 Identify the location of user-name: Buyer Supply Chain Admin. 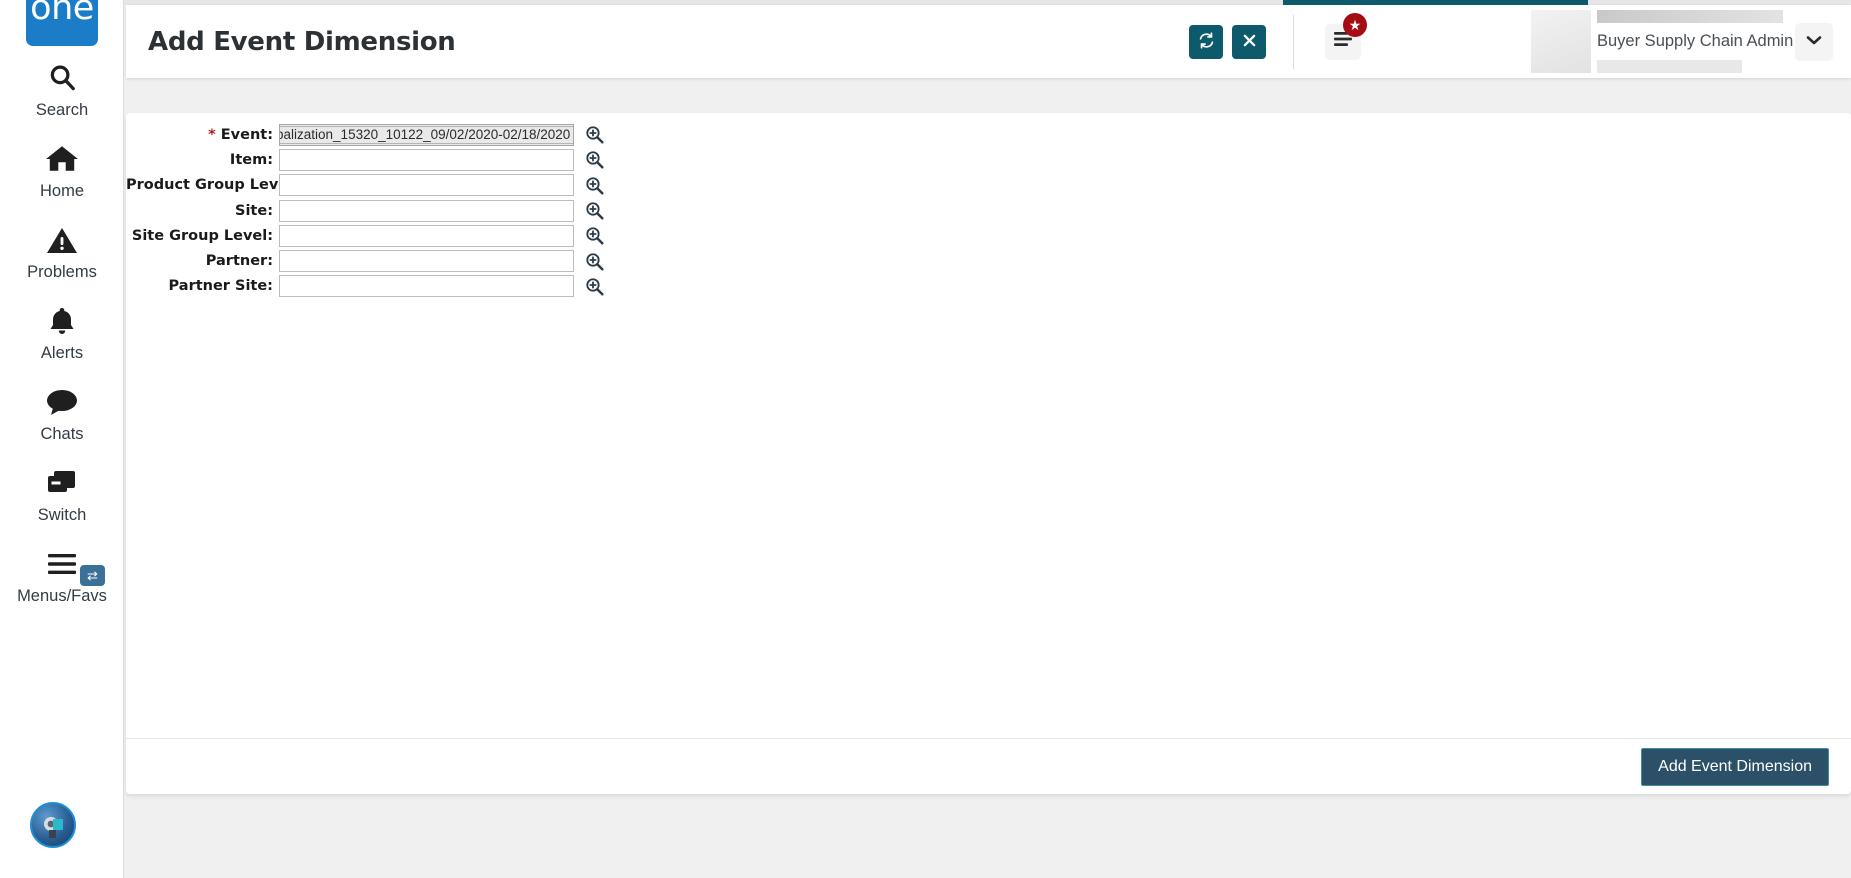
(1695, 41).